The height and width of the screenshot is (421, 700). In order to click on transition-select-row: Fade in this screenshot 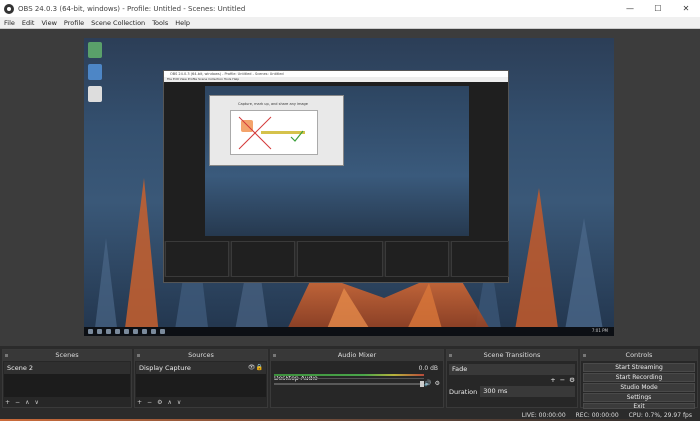, I will do `click(512, 369)`.